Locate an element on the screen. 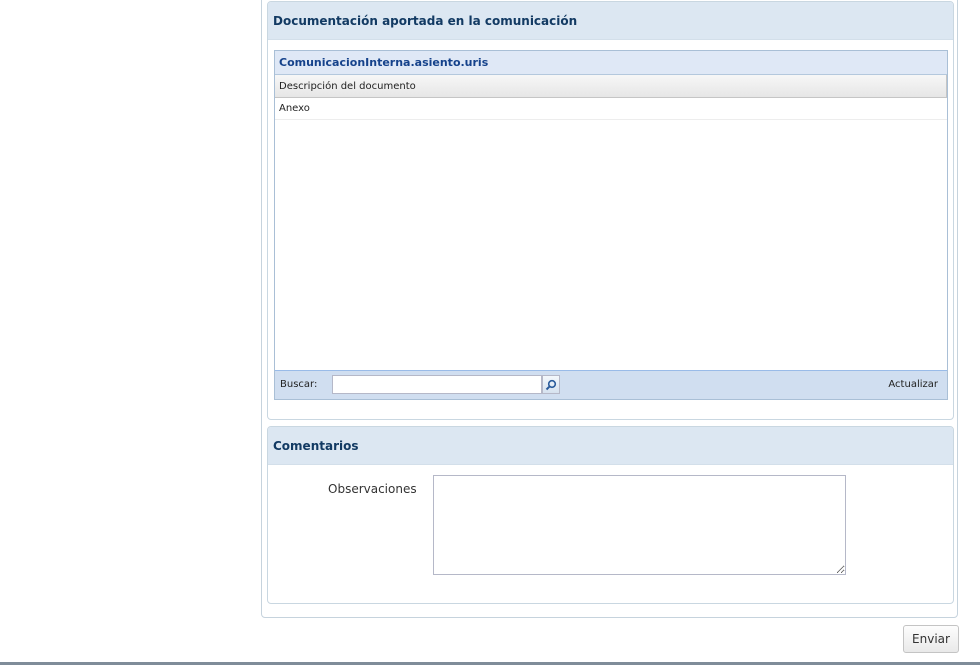  submit-button: Enviar is located at coordinates (931, 639).